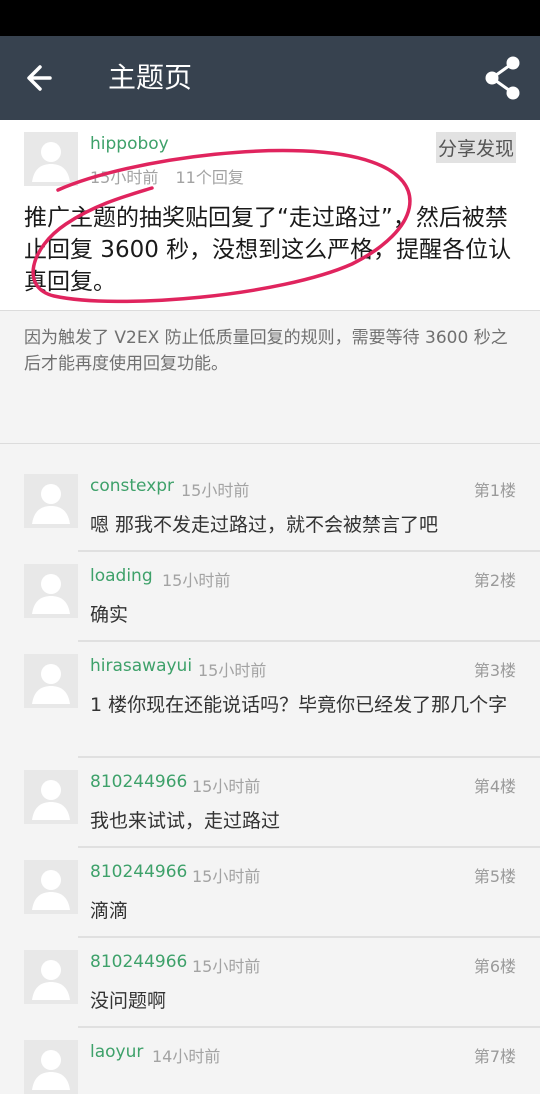 Image resolution: width=540 pixels, height=1094 pixels. I want to click on reply-text: 没问题啊, so click(128, 1001).